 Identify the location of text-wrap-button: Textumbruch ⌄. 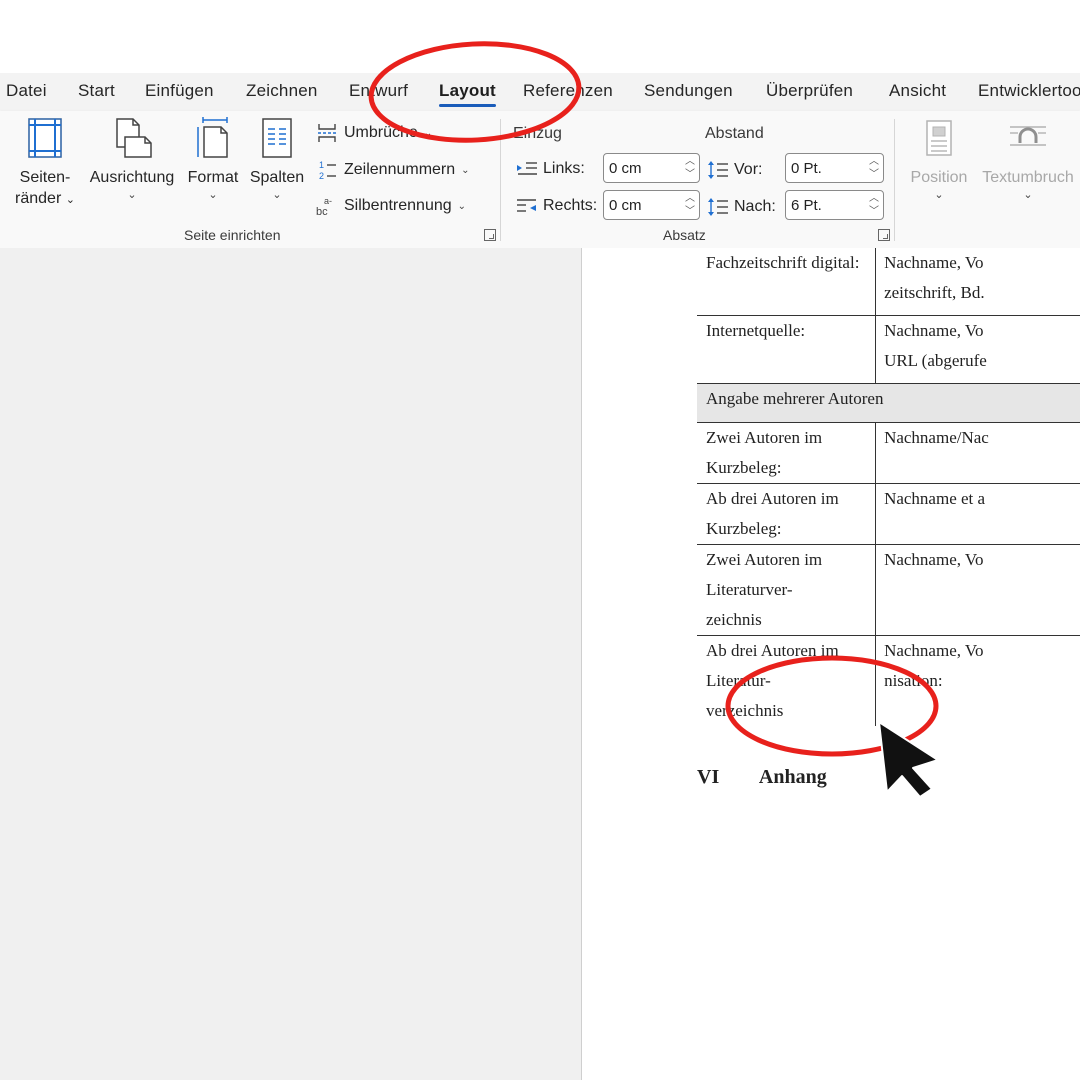
(1028, 159).